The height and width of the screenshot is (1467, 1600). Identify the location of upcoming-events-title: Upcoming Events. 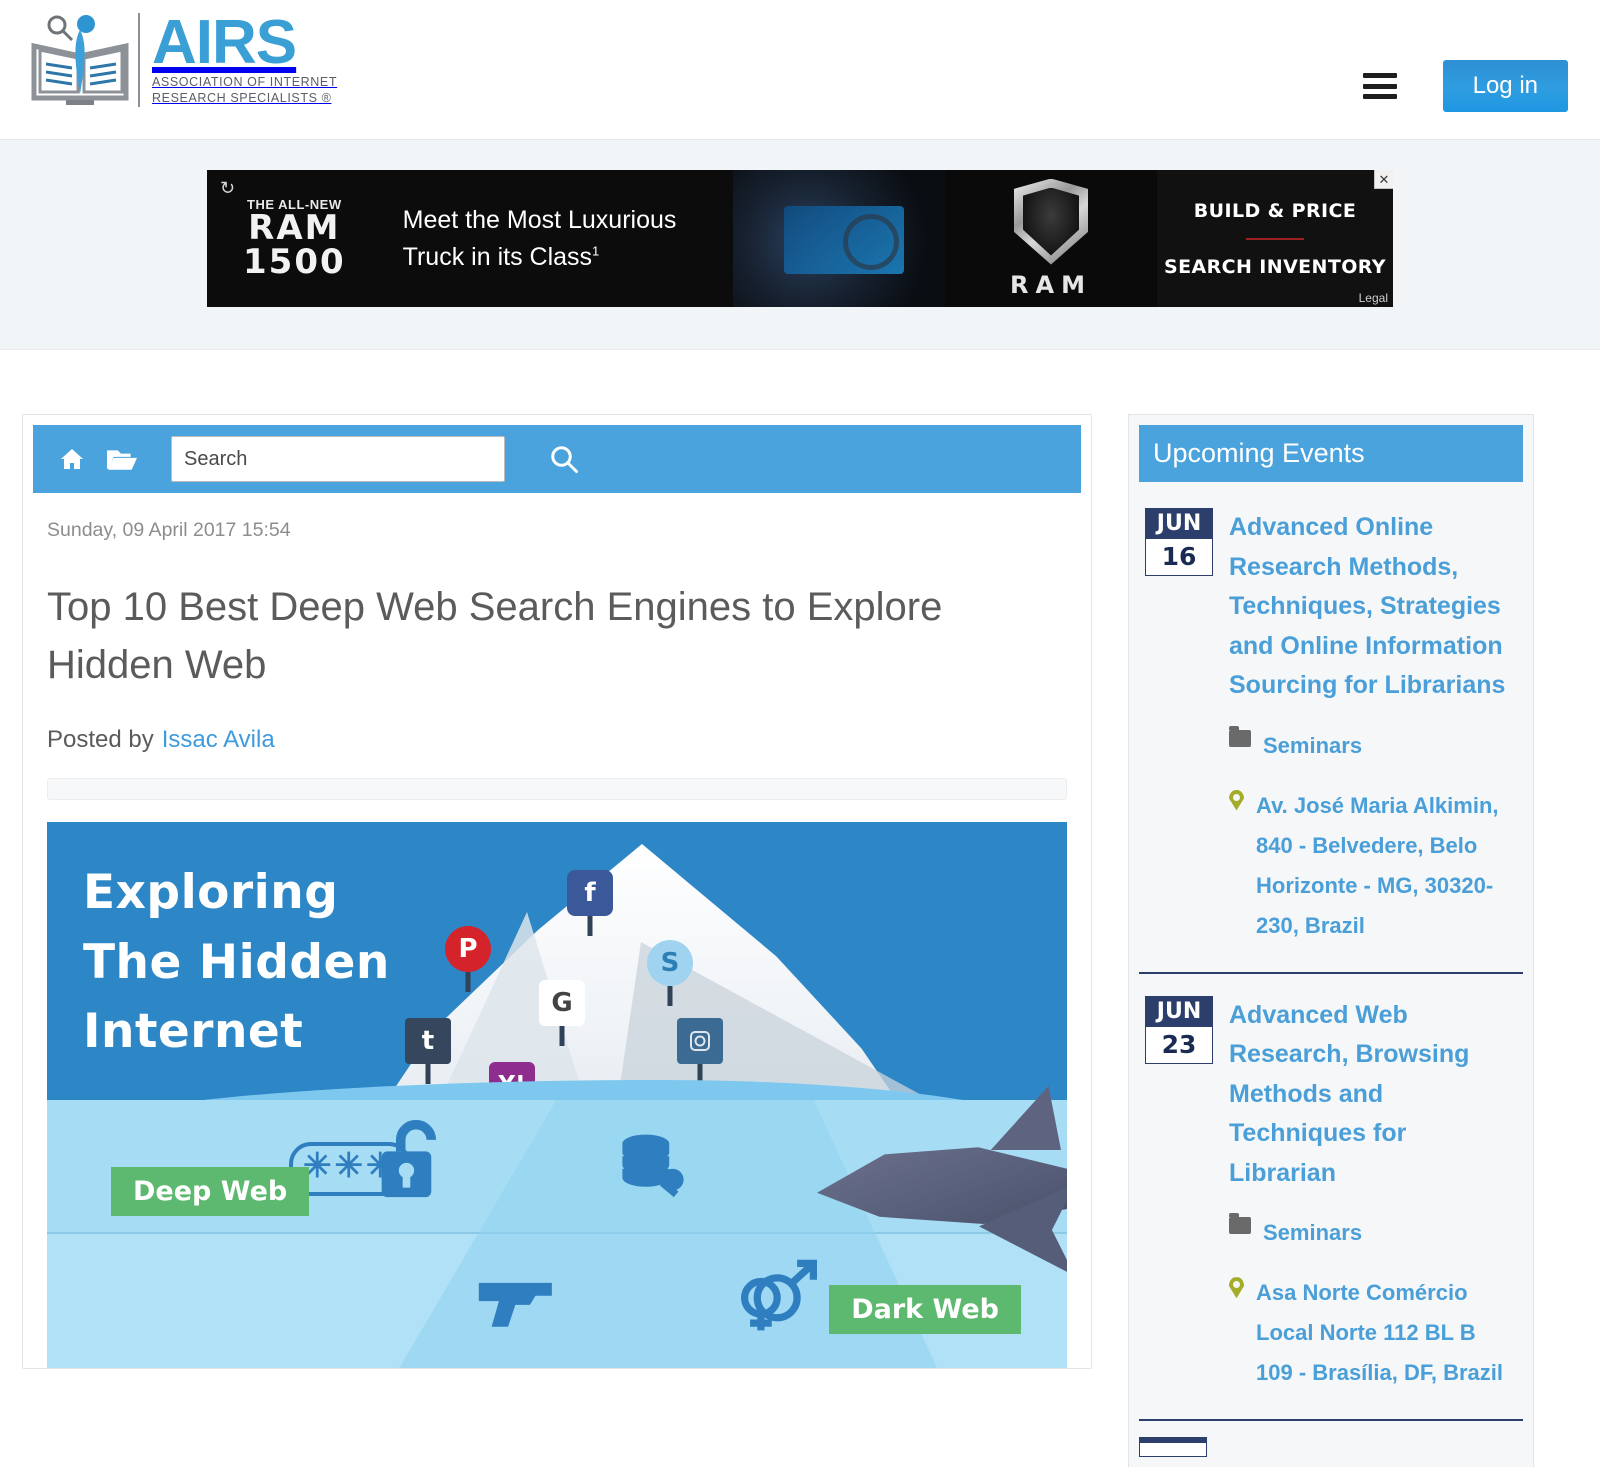
(1331, 453).